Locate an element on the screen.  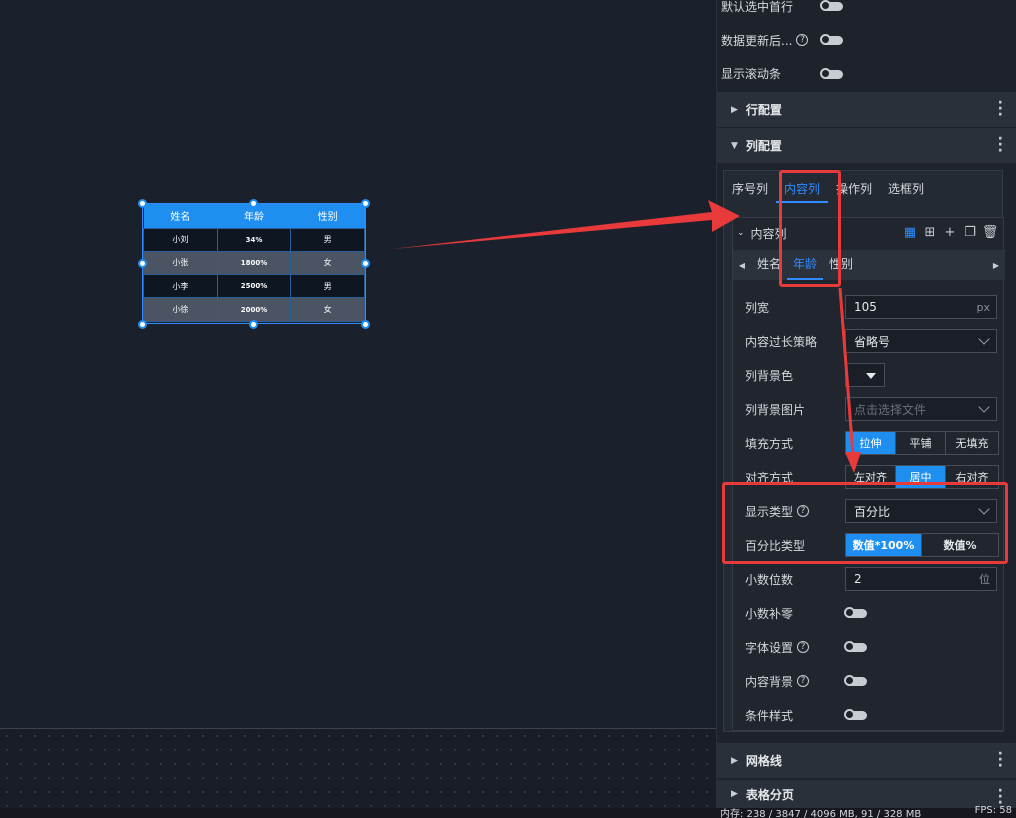
highlight-box-tabs is located at coordinates (810, 228).